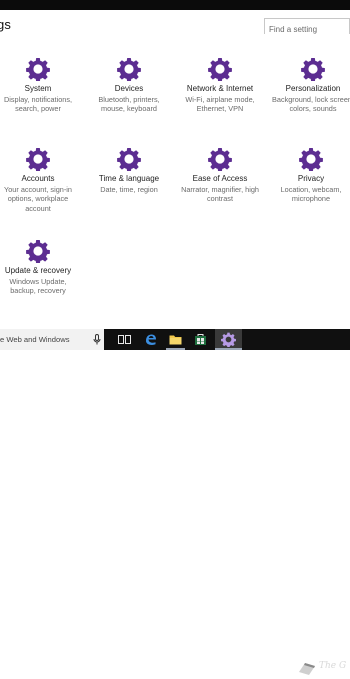 This screenshot has width=350, height=679. I want to click on tile-privacy: Privacy Location, webcam, microphone, so click(309, 175).